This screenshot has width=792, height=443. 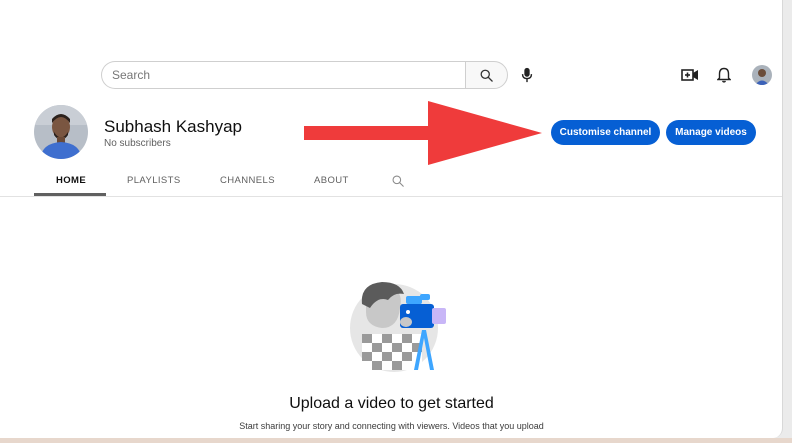 What do you see at coordinates (331, 180) in the screenshot?
I see `tab-about: ABOUT` at bounding box center [331, 180].